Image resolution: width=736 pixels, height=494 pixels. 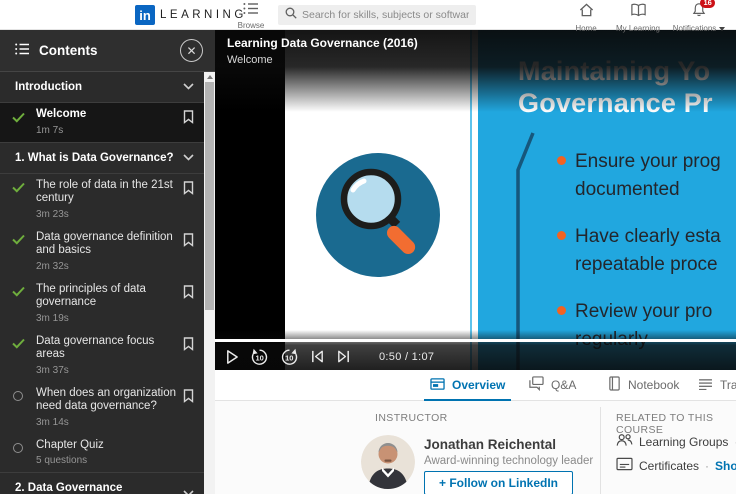 I want to click on home-icon, so click(x=586, y=12).